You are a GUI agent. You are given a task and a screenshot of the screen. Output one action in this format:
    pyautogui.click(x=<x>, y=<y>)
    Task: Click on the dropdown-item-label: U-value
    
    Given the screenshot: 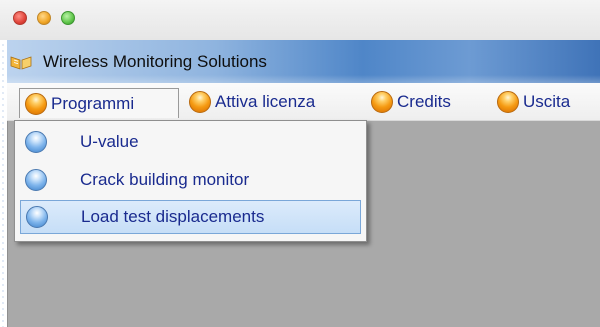 What is the action you would take?
    pyautogui.click(x=109, y=141)
    